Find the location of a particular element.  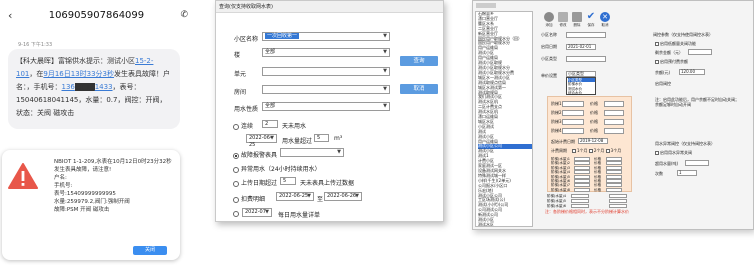

right-count-input: 1 is located at coordinates (687, 173).